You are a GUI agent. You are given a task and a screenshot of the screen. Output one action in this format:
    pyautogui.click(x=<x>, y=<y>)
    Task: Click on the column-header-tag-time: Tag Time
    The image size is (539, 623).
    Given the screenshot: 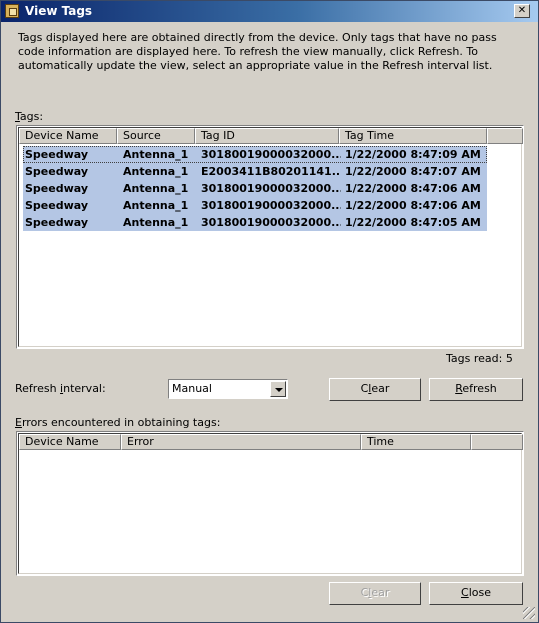 What is the action you would take?
    pyautogui.click(x=413, y=136)
    